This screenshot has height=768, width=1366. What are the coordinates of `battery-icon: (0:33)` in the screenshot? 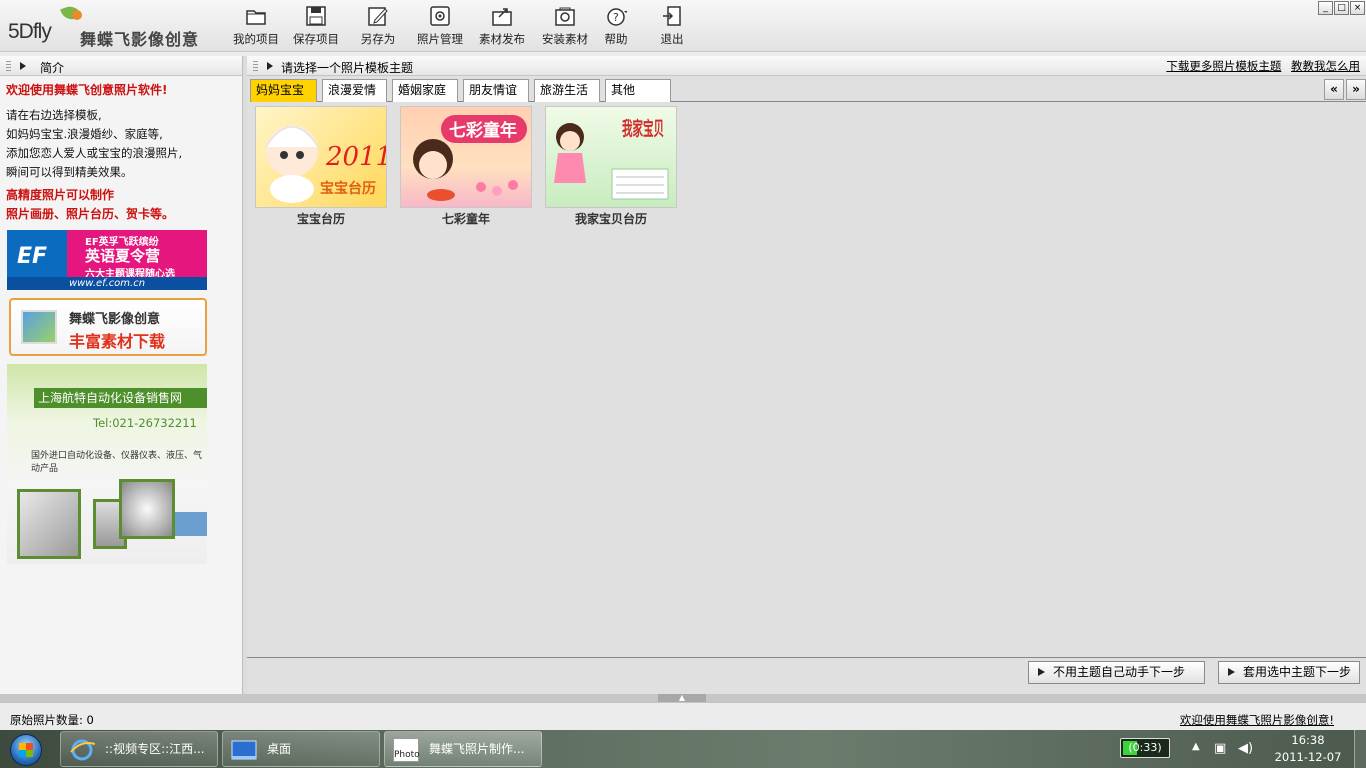 It's located at (1145, 748).